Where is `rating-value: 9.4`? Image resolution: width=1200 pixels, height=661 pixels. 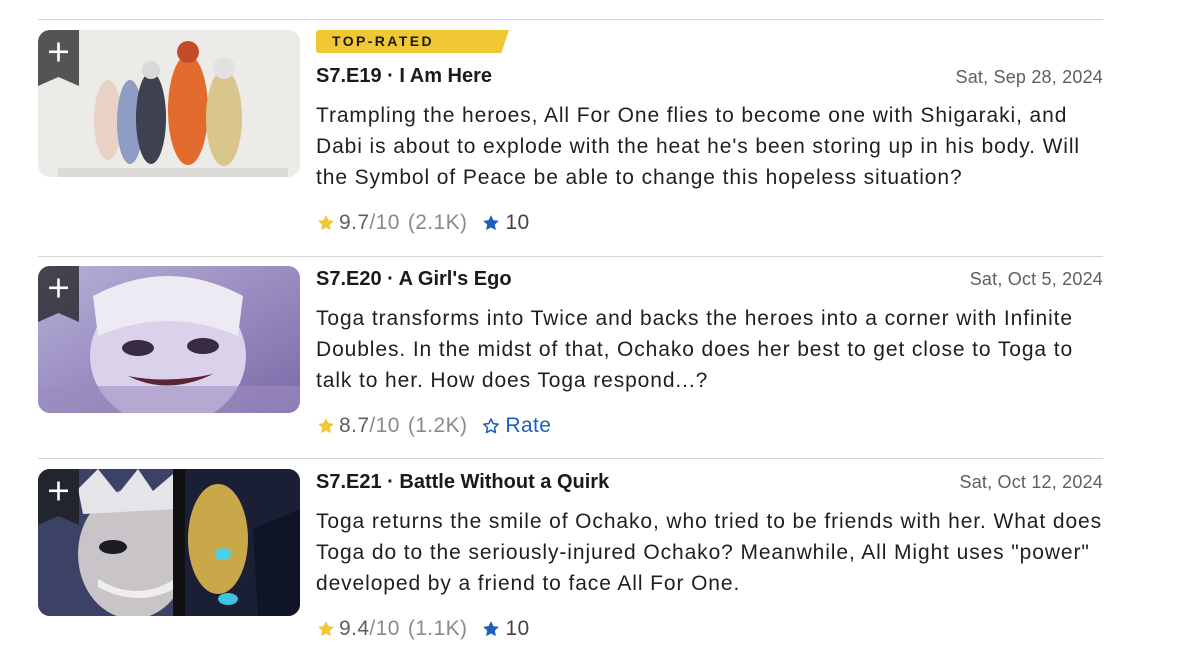 rating-value: 9.4 is located at coordinates (354, 628).